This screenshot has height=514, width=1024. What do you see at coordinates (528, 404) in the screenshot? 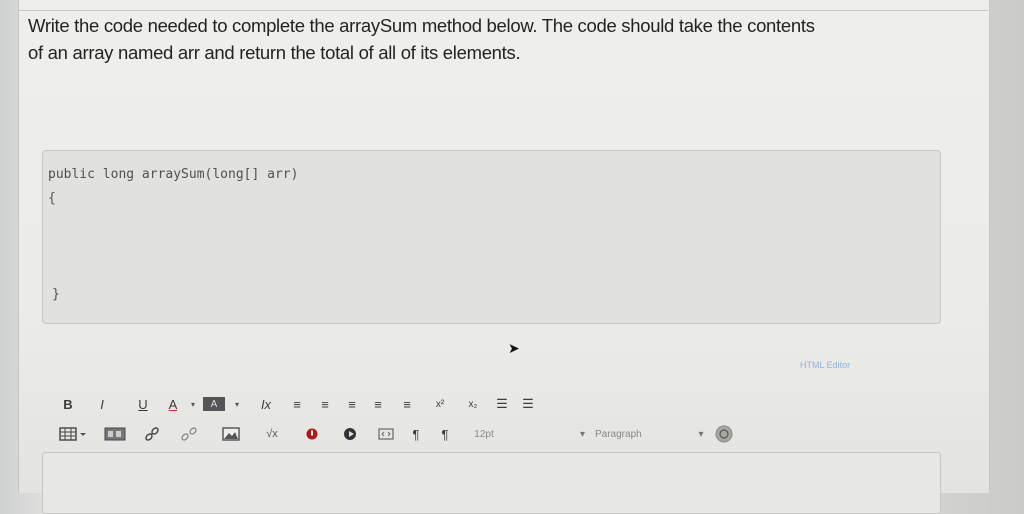
I see `numbered-list-button: ☰` at bounding box center [528, 404].